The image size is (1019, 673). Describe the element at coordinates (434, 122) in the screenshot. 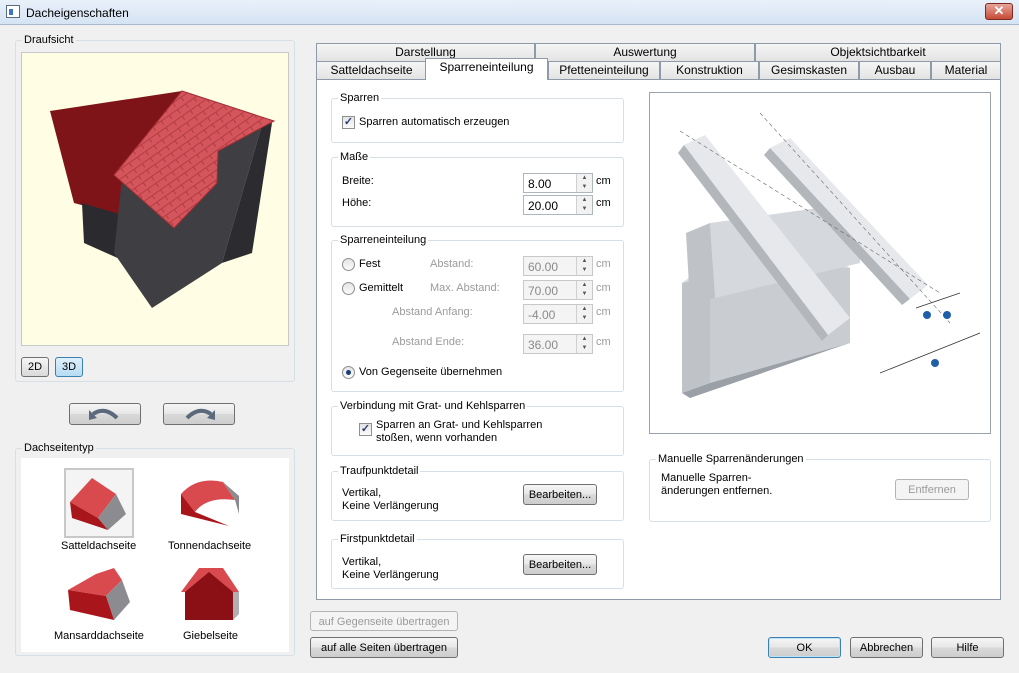

I see `auto-sparren-label: Sparren automatisch erzeugen` at that location.